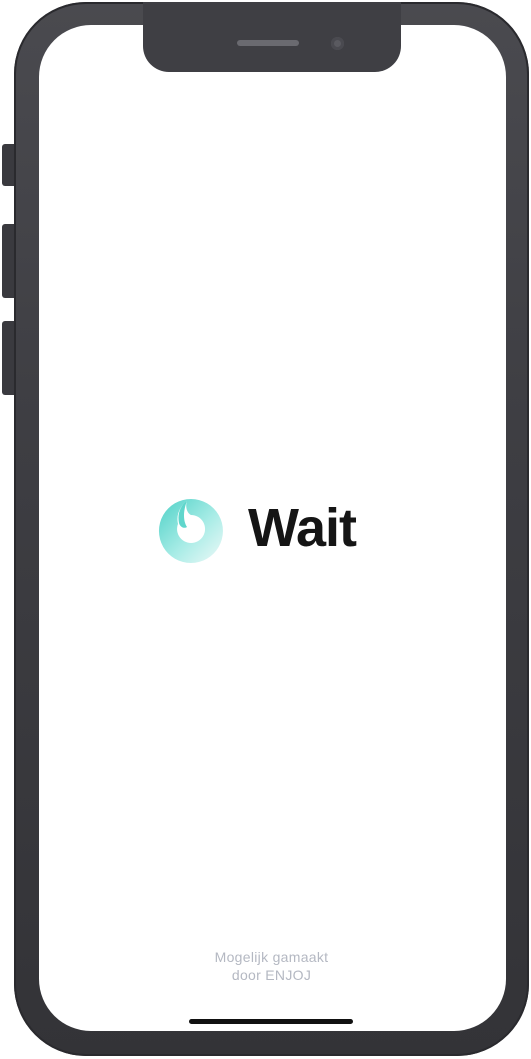  I want to click on speaker-grille, so click(268, 43).